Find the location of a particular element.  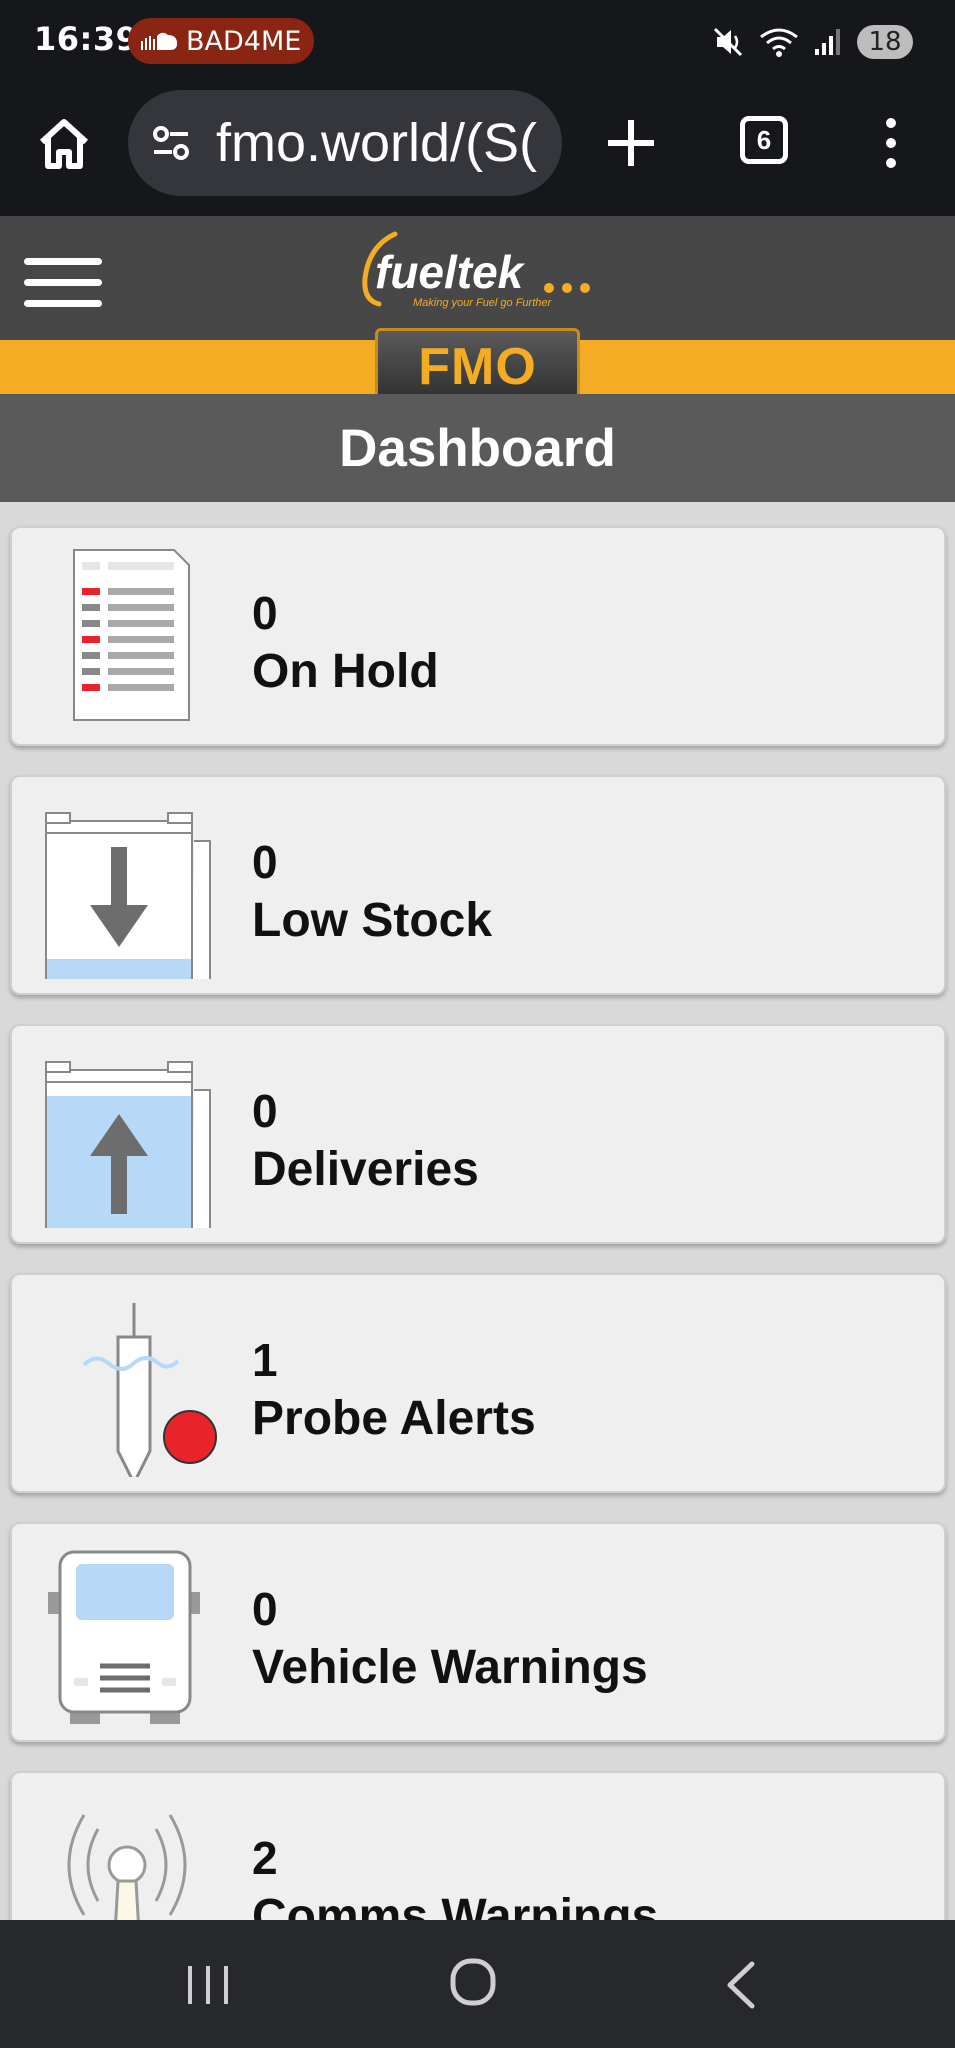

on-hold-document-icon is located at coordinates (131, 635).